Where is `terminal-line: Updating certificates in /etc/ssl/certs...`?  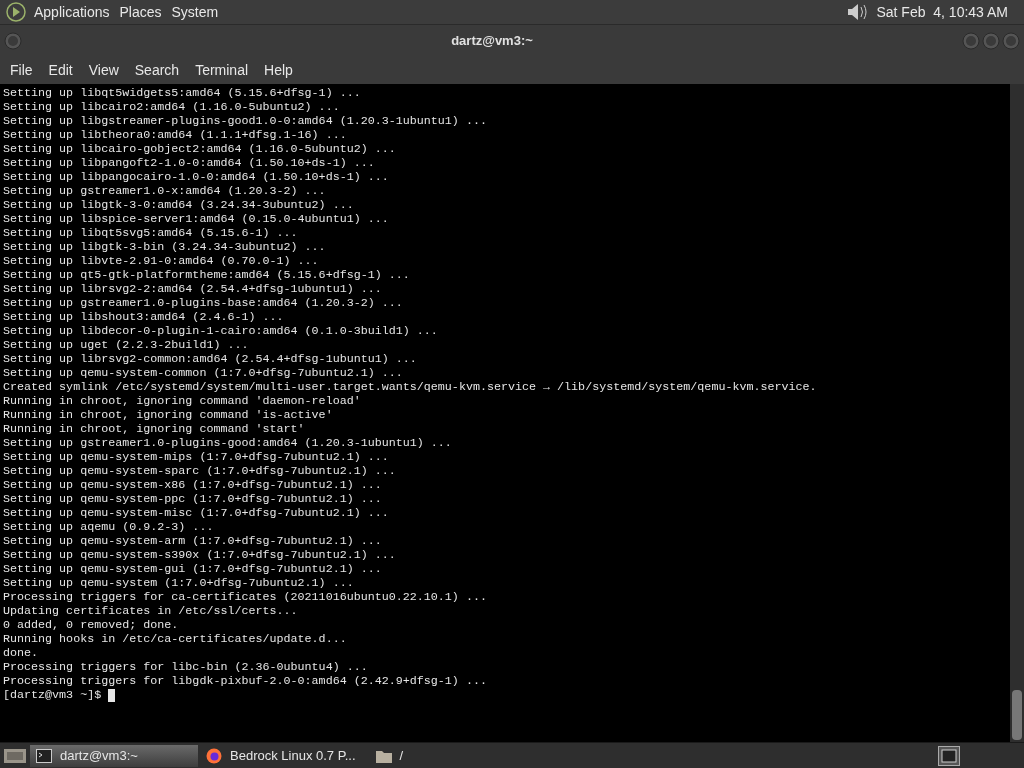
terminal-line: Updating certificates in /etc/ssl/certs... is located at coordinates (150, 611).